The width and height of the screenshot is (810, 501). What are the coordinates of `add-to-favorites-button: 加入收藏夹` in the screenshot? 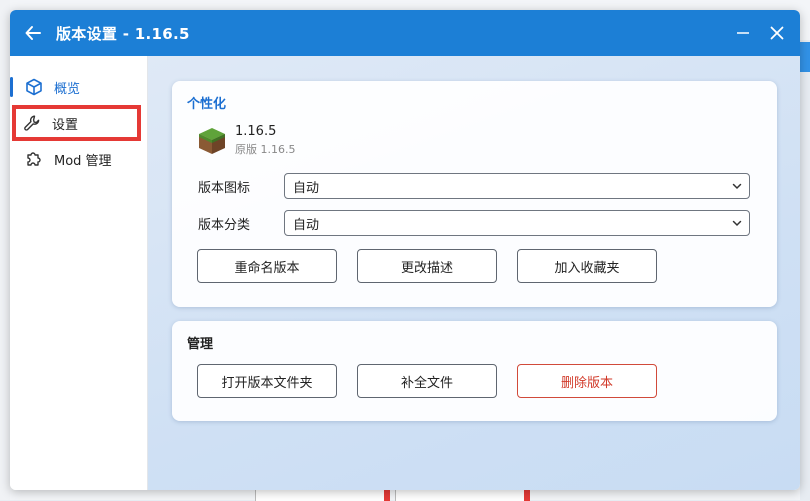 It's located at (587, 266).